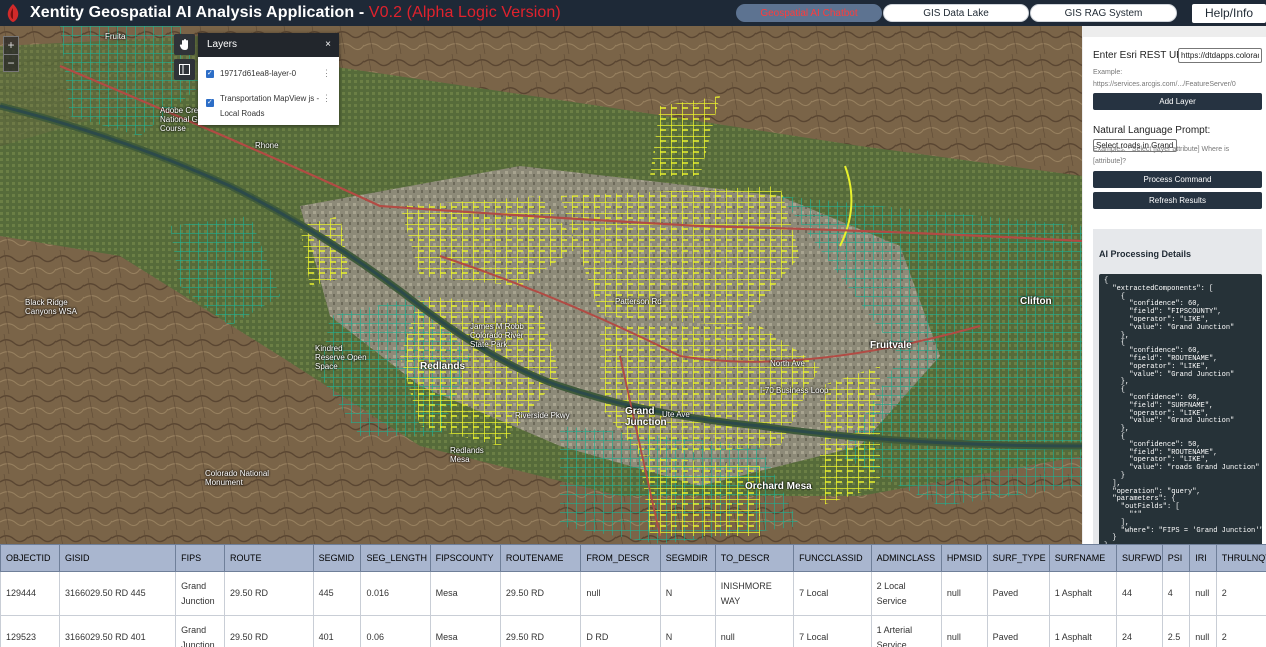 Image resolution: width=1266 pixels, height=647 pixels. Describe the element at coordinates (222, 44) in the screenshot. I see `layers-panel-title: Layers` at that location.